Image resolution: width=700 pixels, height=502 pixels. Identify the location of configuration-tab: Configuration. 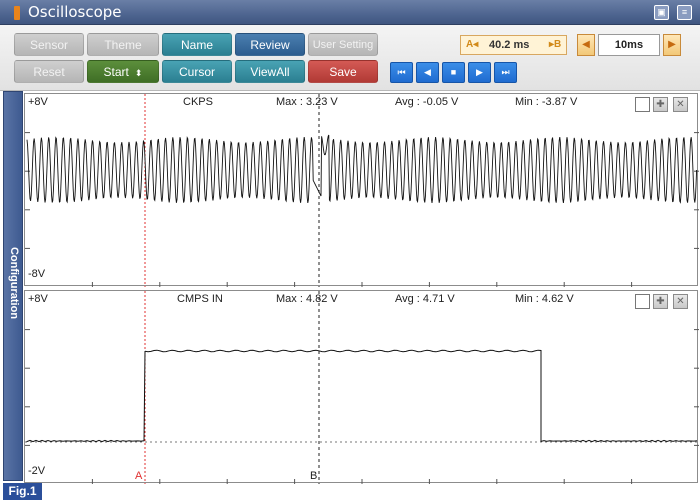
(13, 286).